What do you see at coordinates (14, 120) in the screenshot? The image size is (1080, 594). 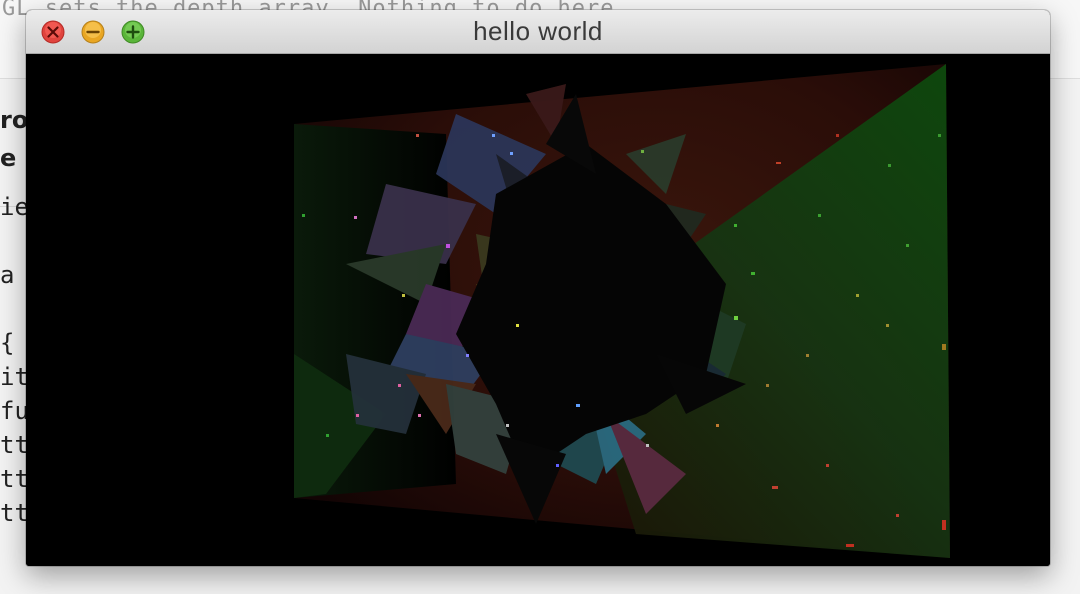 I see `background-heading-line-1: ro` at bounding box center [14, 120].